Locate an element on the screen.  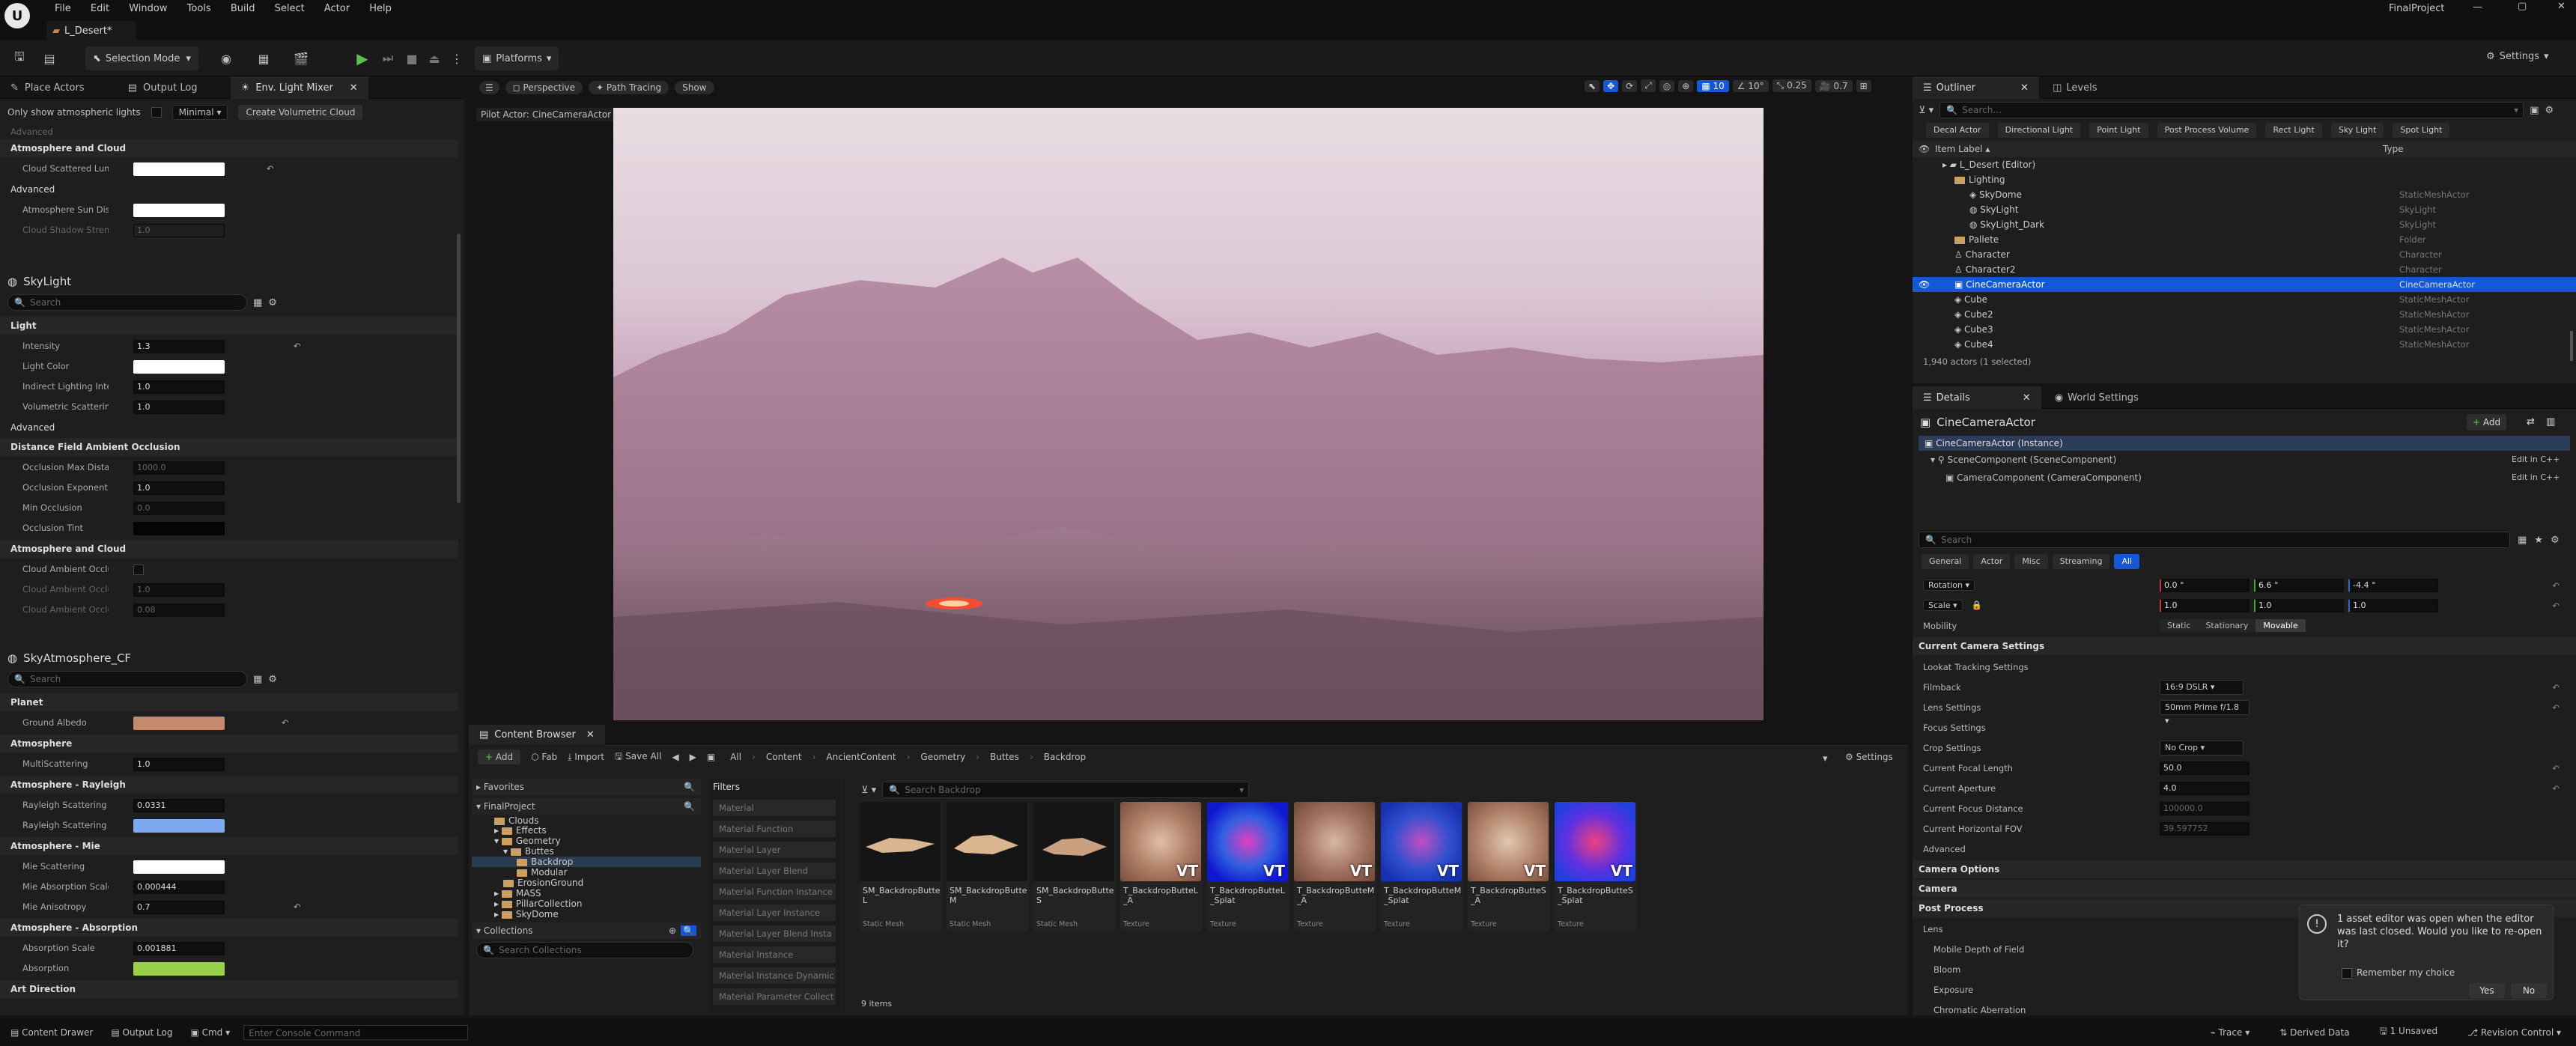
advanced-label: Advanced is located at coordinates (2036, 849).